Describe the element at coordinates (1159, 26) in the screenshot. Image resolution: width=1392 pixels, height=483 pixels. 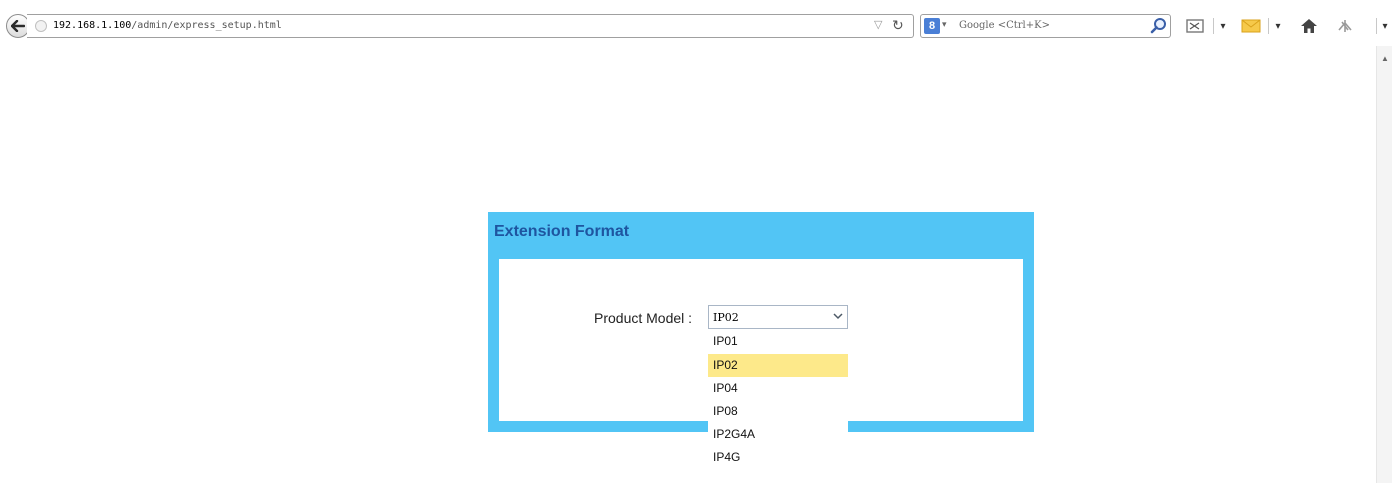
I see `search-icon` at that location.